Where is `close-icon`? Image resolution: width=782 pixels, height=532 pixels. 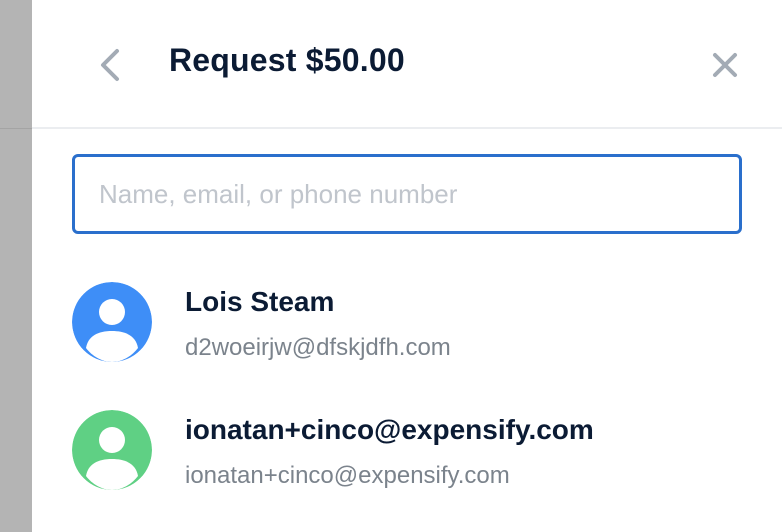 close-icon is located at coordinates (725, 65).